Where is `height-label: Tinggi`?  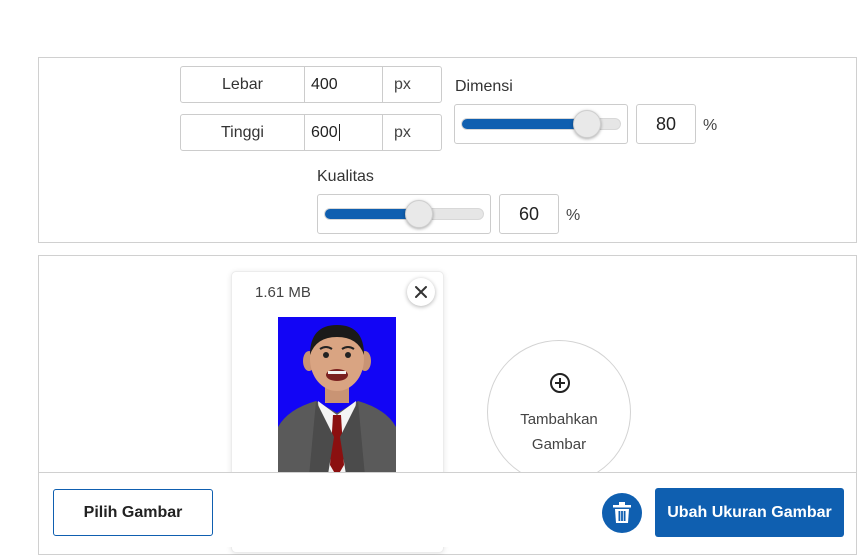 height-label: Tinggi is located at coordinates (243, 132).